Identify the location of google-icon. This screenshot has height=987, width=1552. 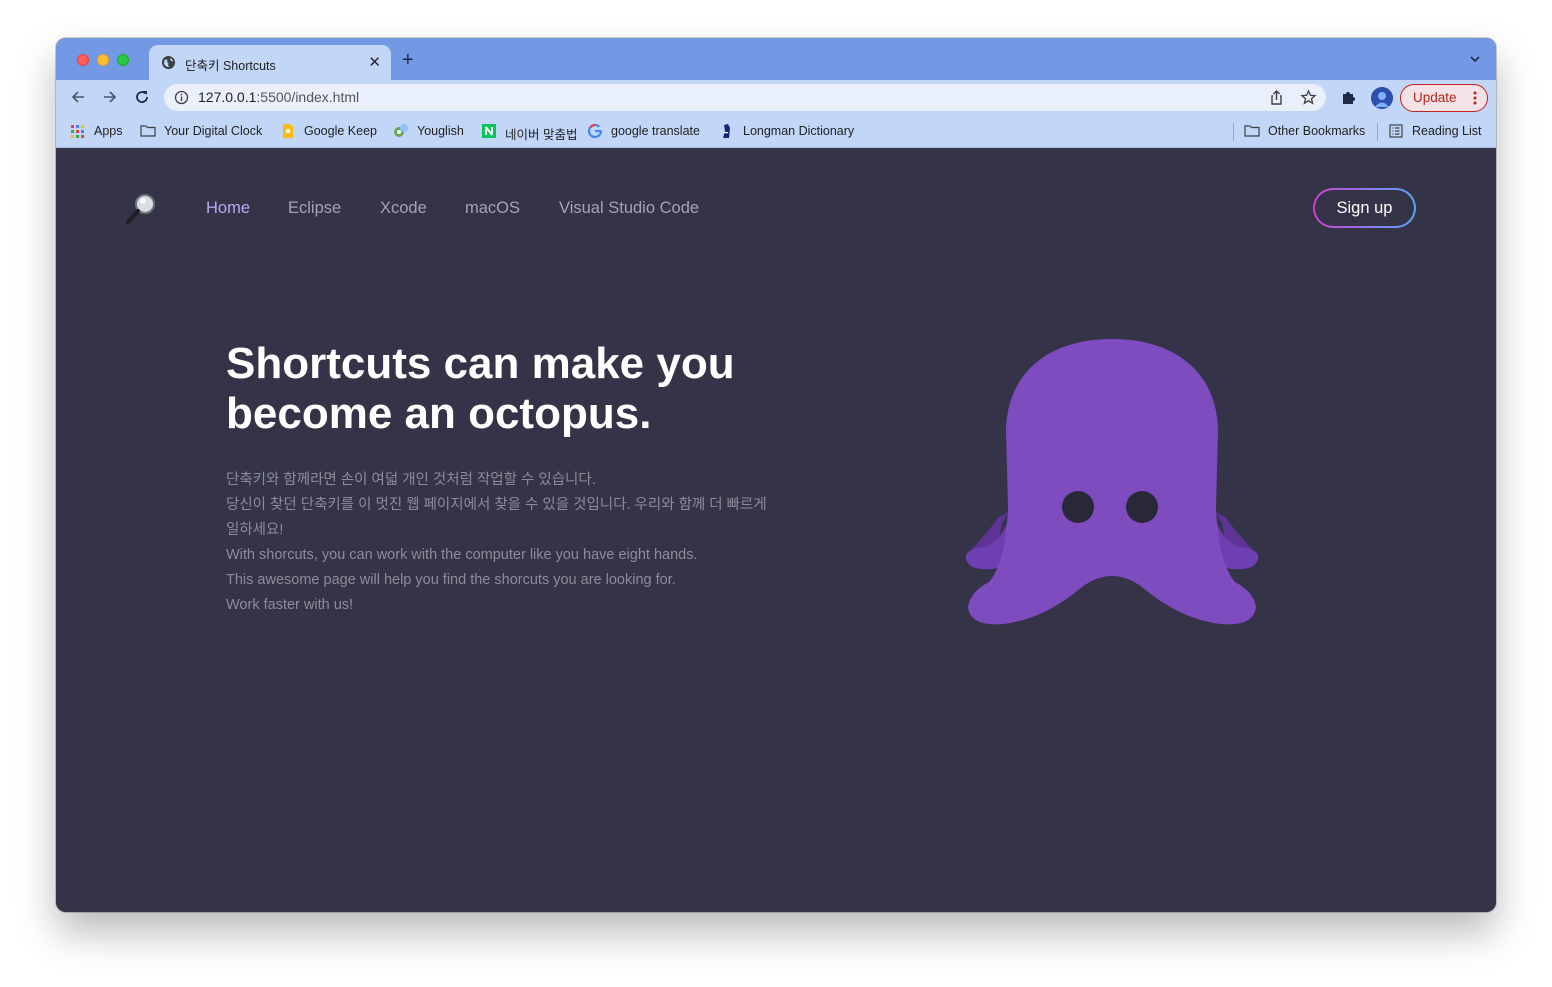
(595, 131).